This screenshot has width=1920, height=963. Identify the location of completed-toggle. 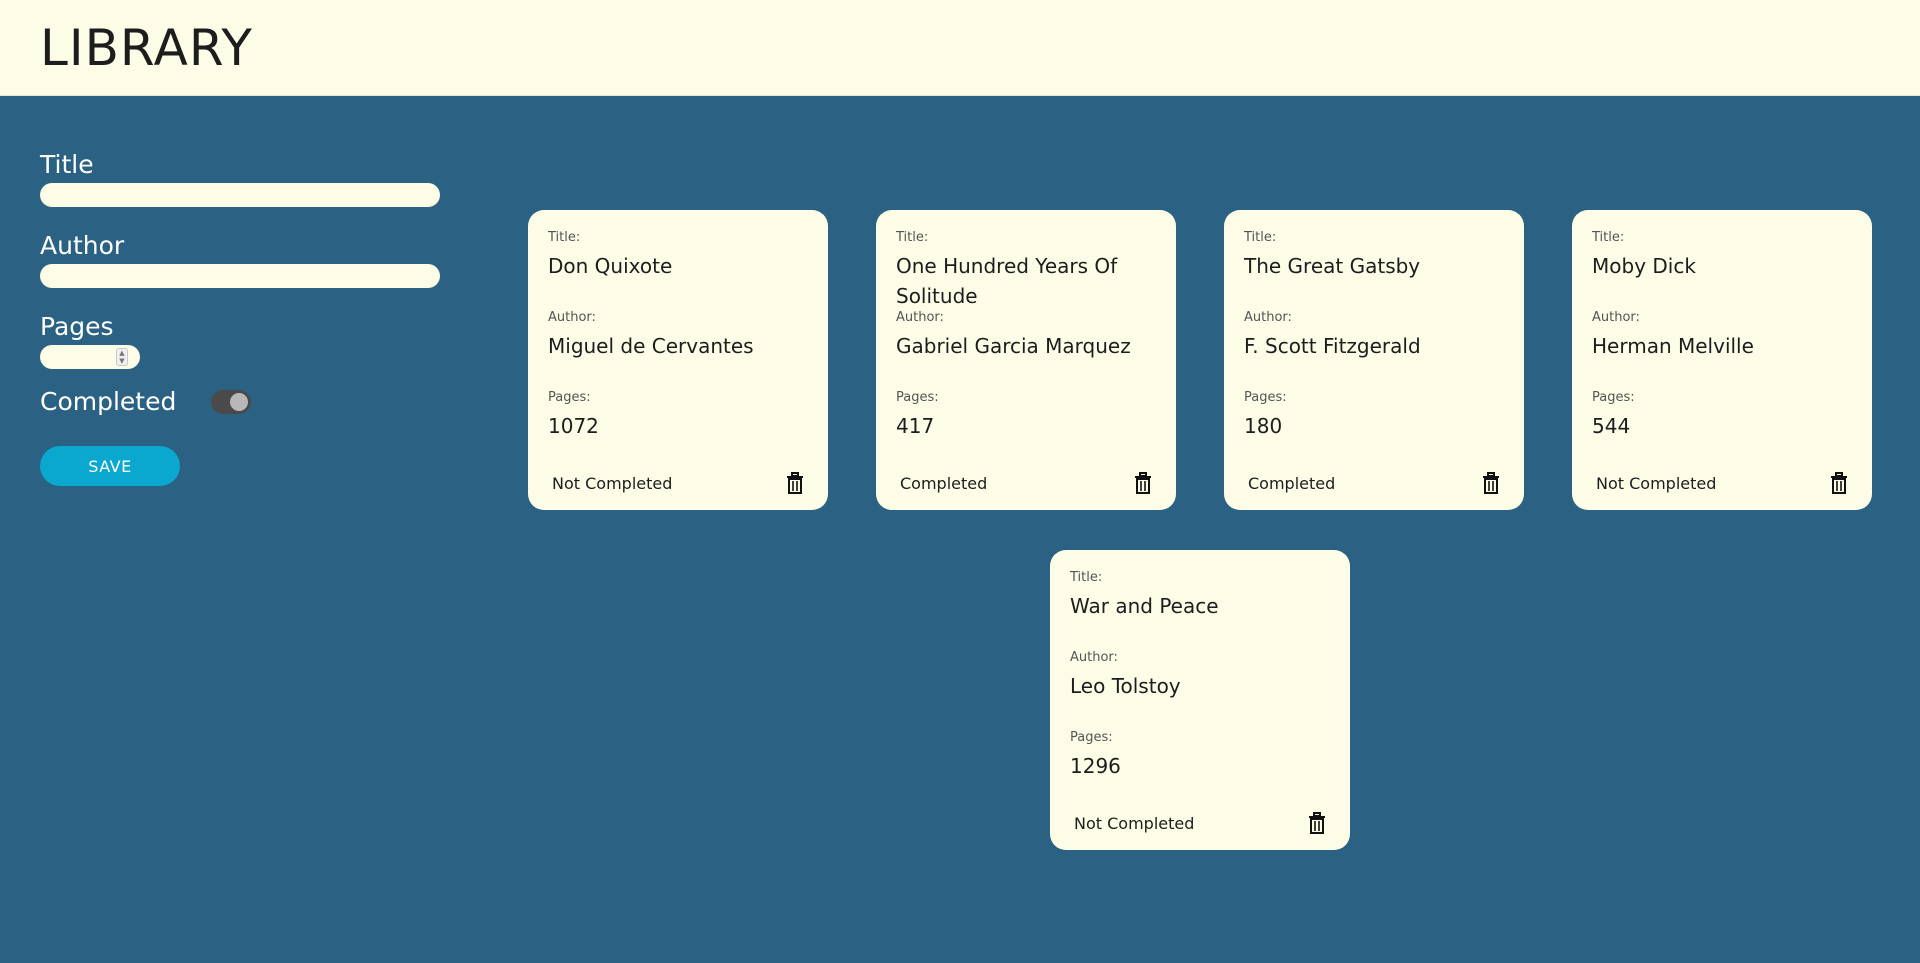
(231, 401).